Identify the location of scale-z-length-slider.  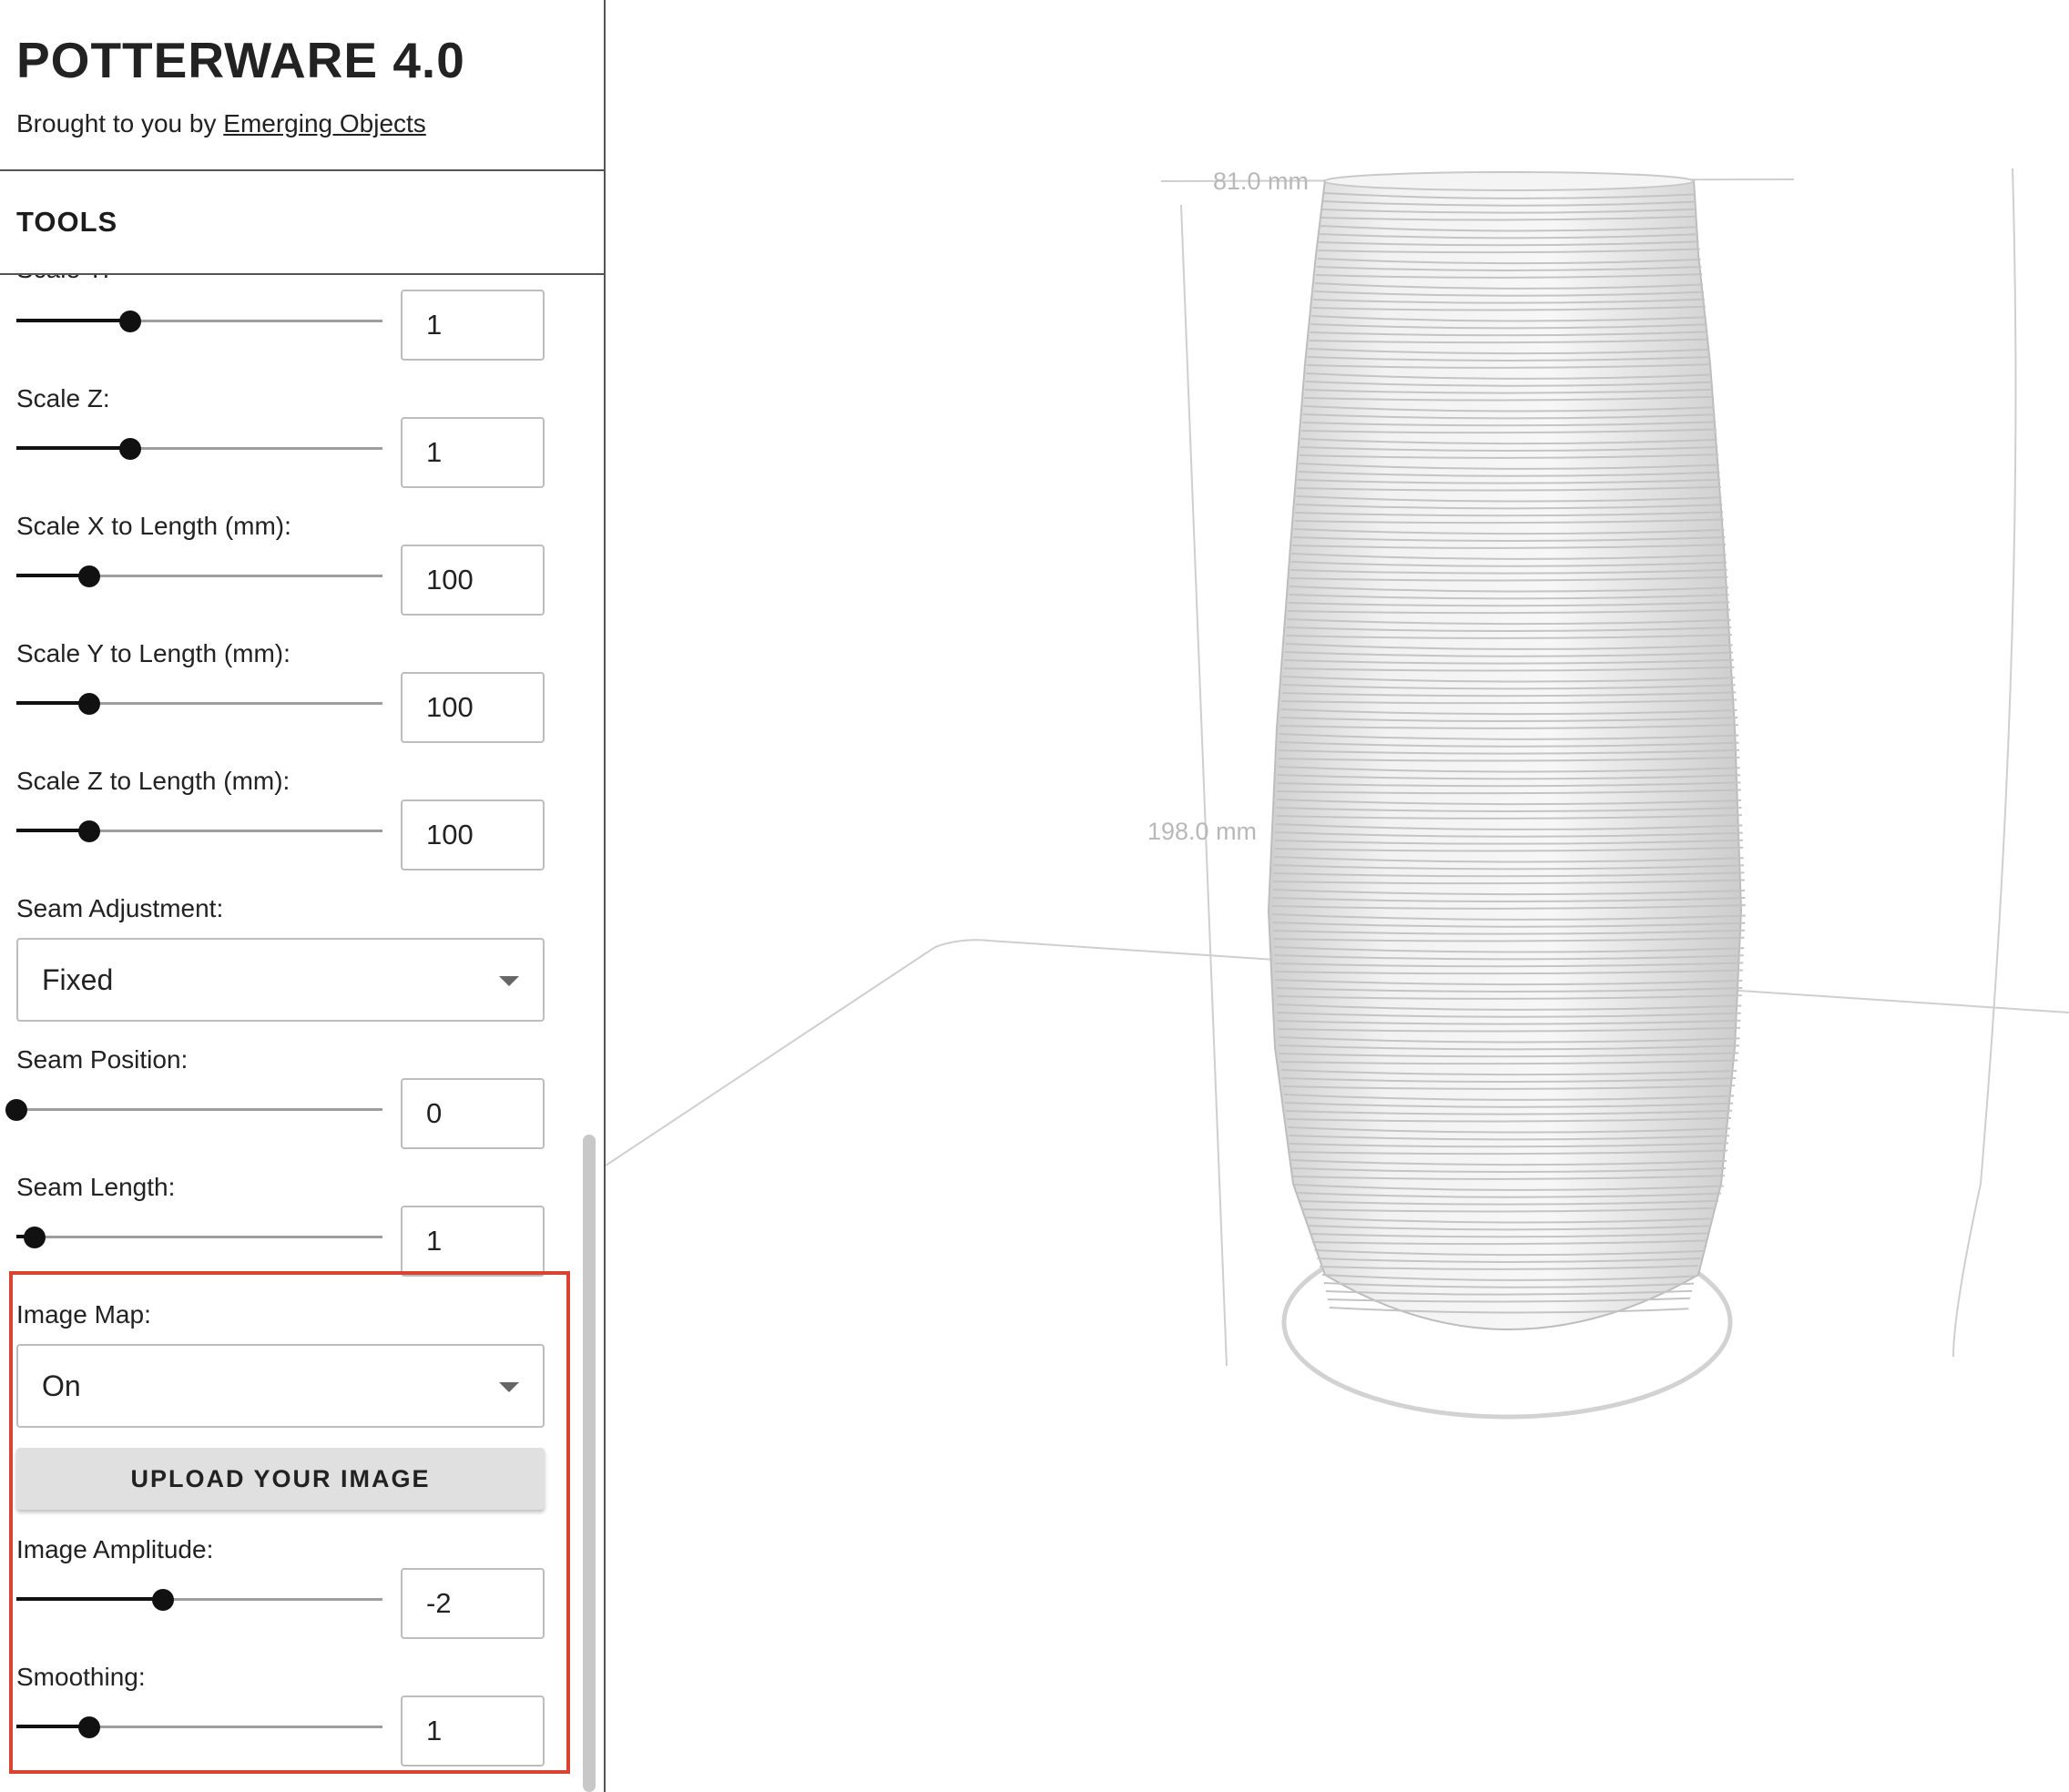
(199, 831).